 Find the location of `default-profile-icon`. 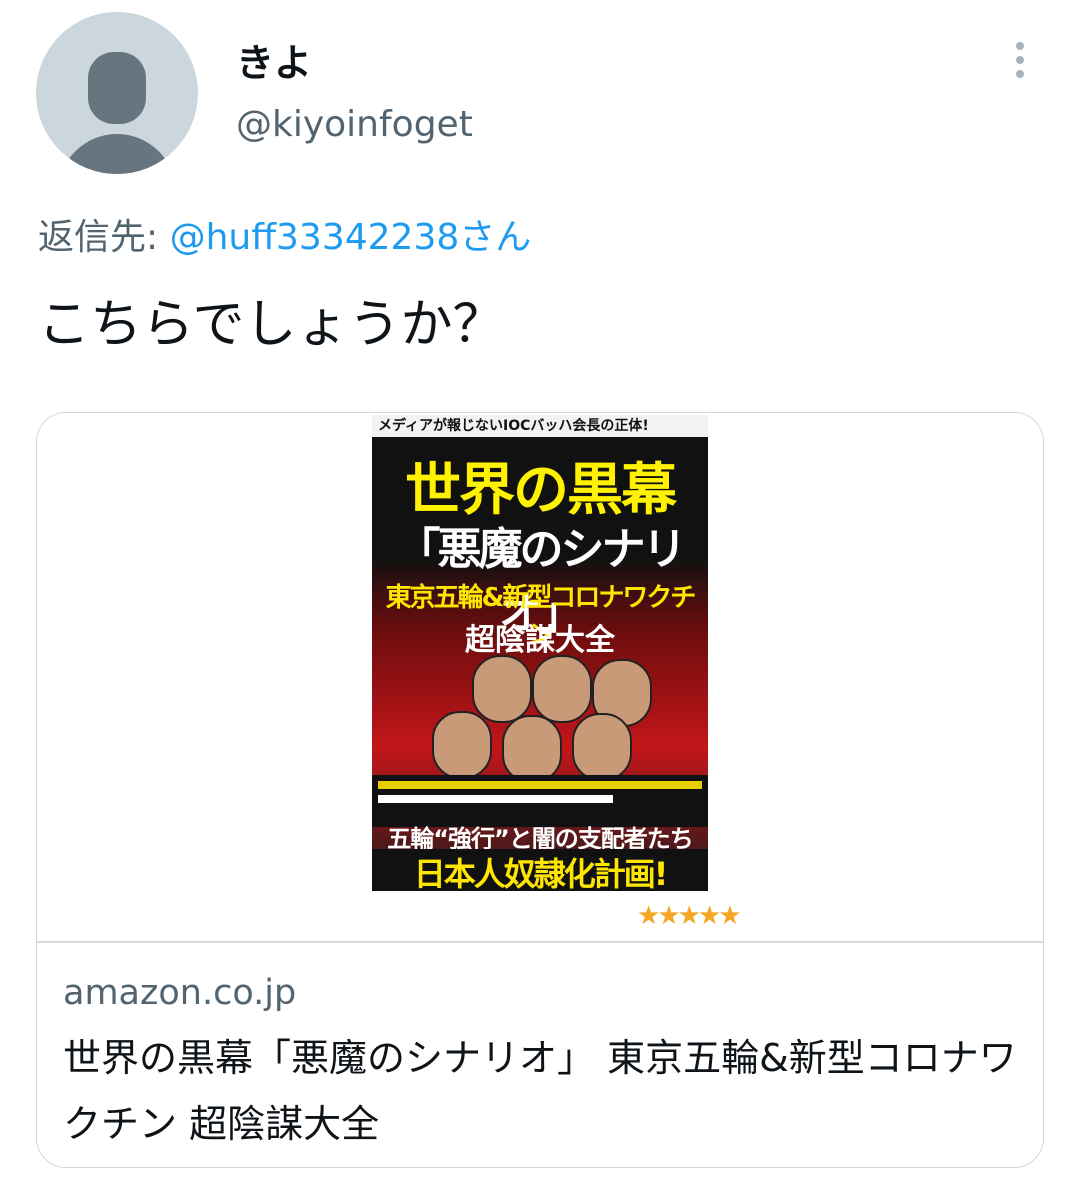

default-profile-icon is located at coordinates (117, 88).